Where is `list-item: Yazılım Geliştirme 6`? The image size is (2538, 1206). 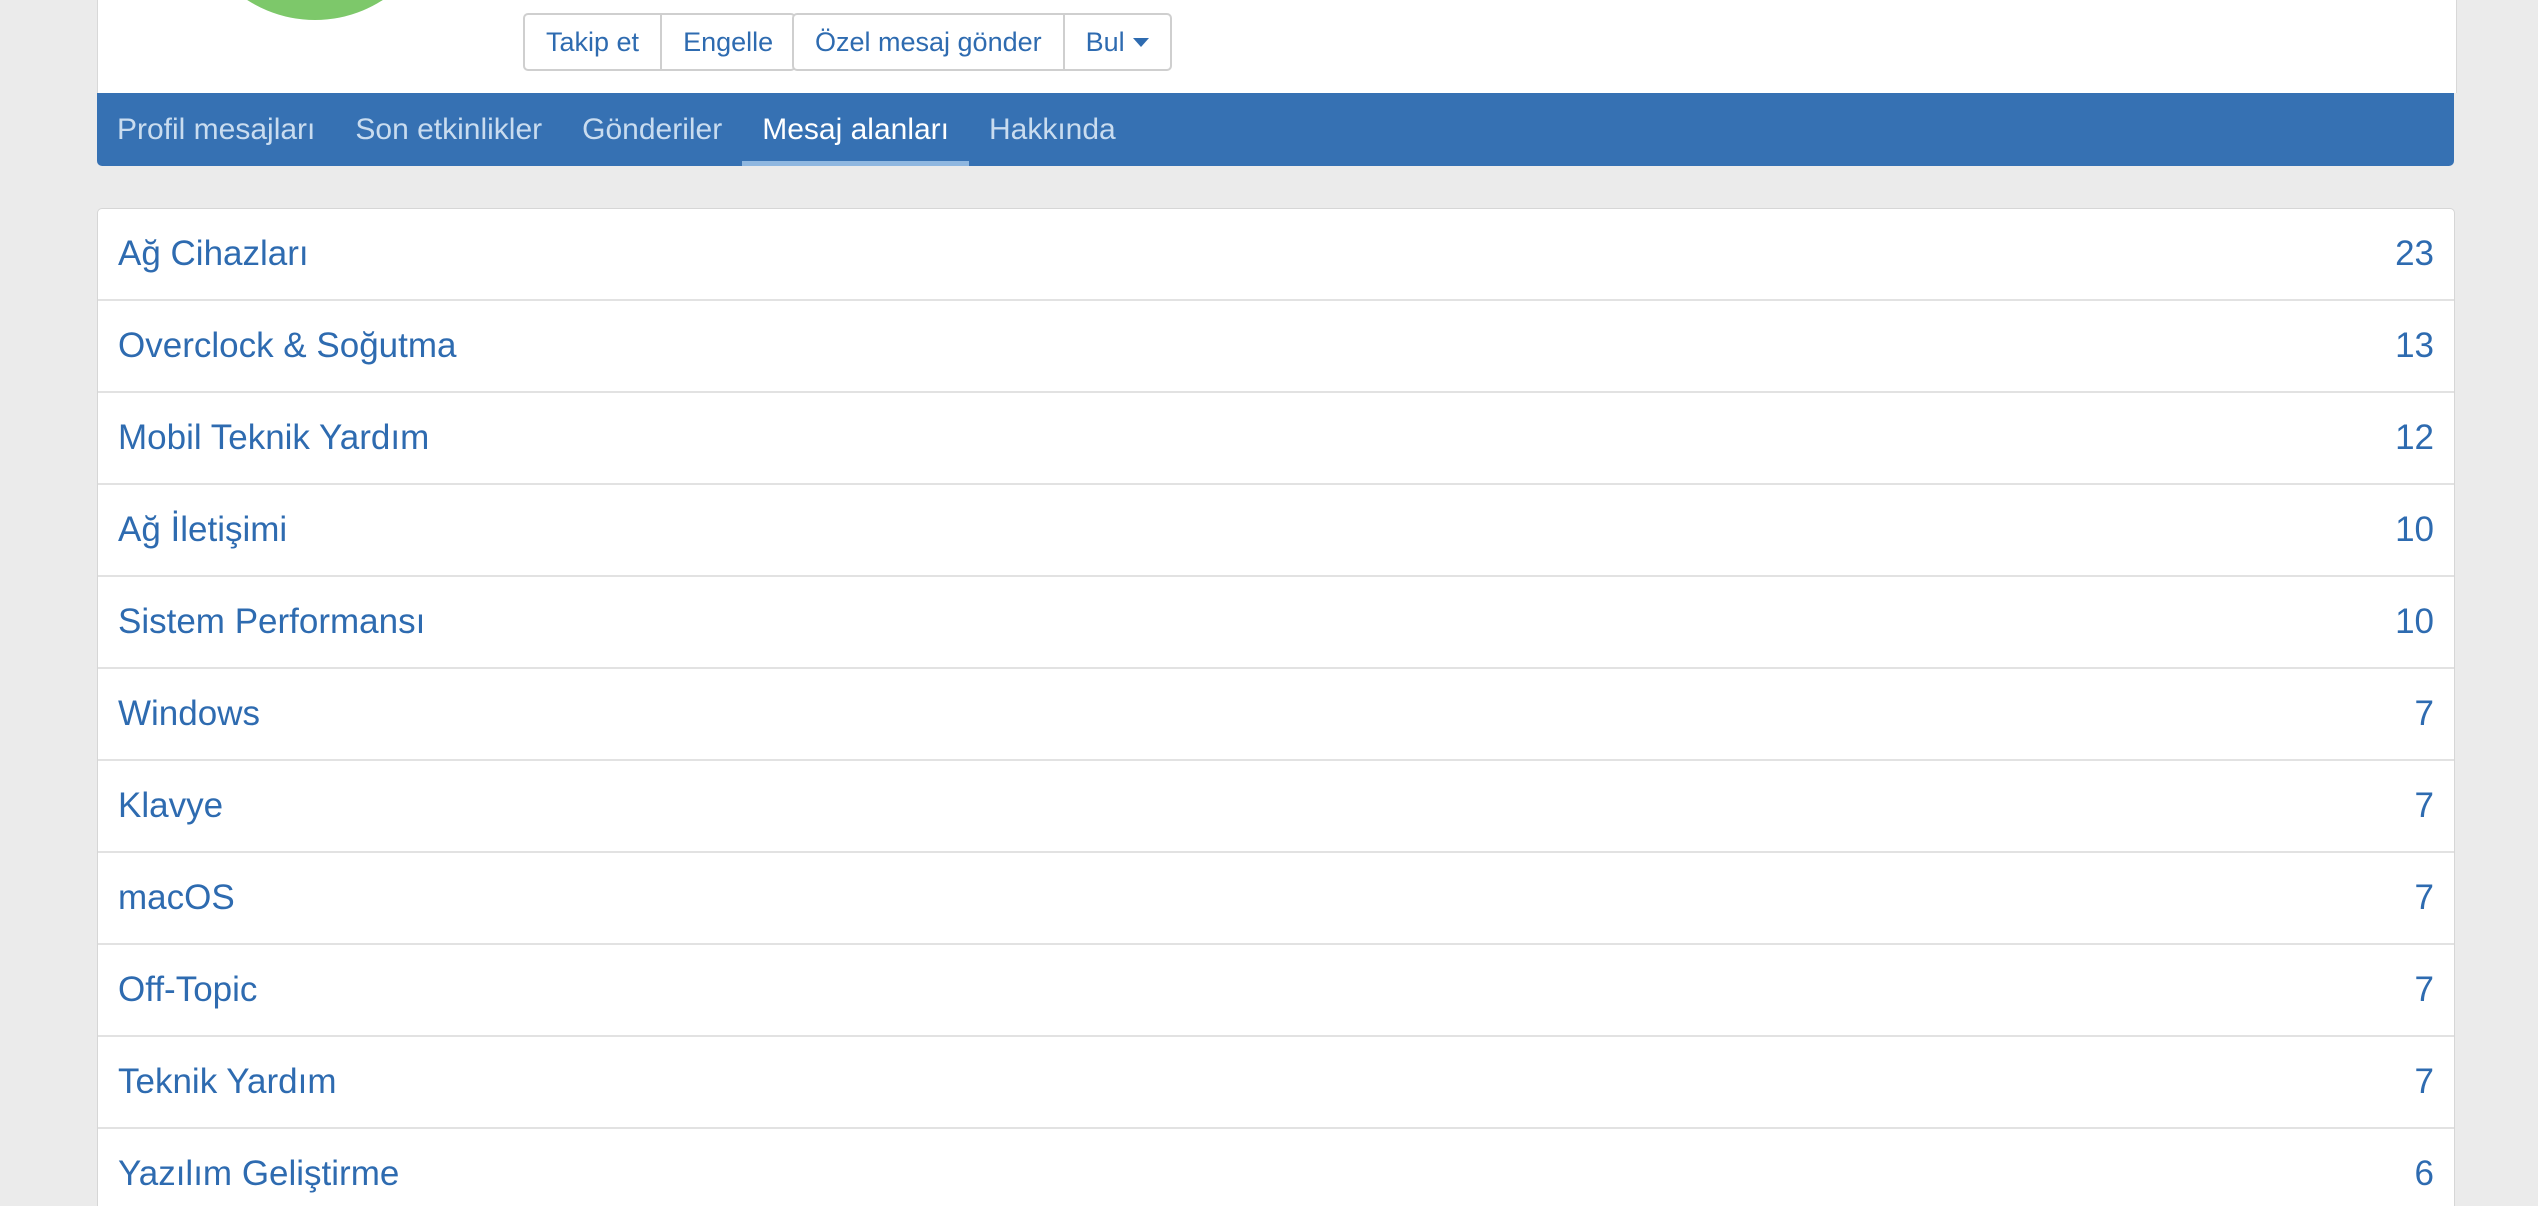 list-item: Yazılım Geliştirme 6 is located at coordinates (1276, 1167).